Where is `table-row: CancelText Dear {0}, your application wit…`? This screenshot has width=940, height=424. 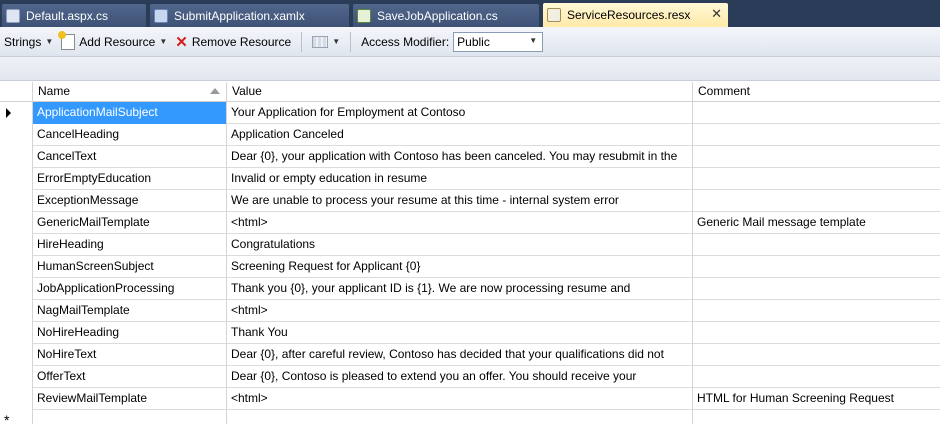
table-row: CancelText Dear {0}, your application wit… is located at coordinates (470, 157).